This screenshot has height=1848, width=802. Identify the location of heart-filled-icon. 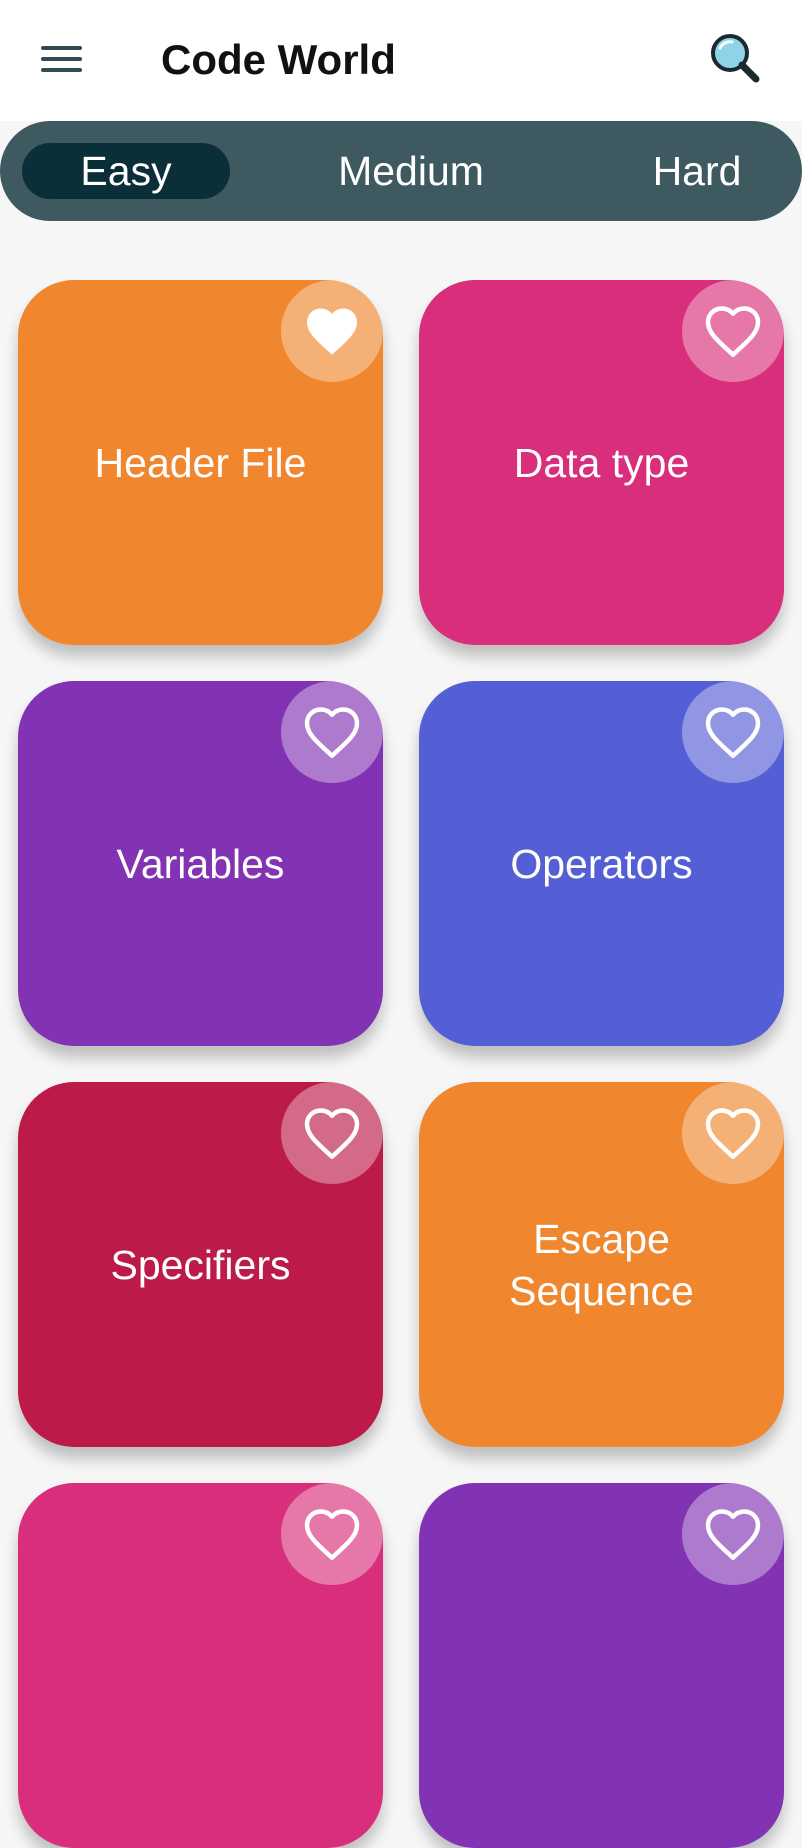
(332, 331).